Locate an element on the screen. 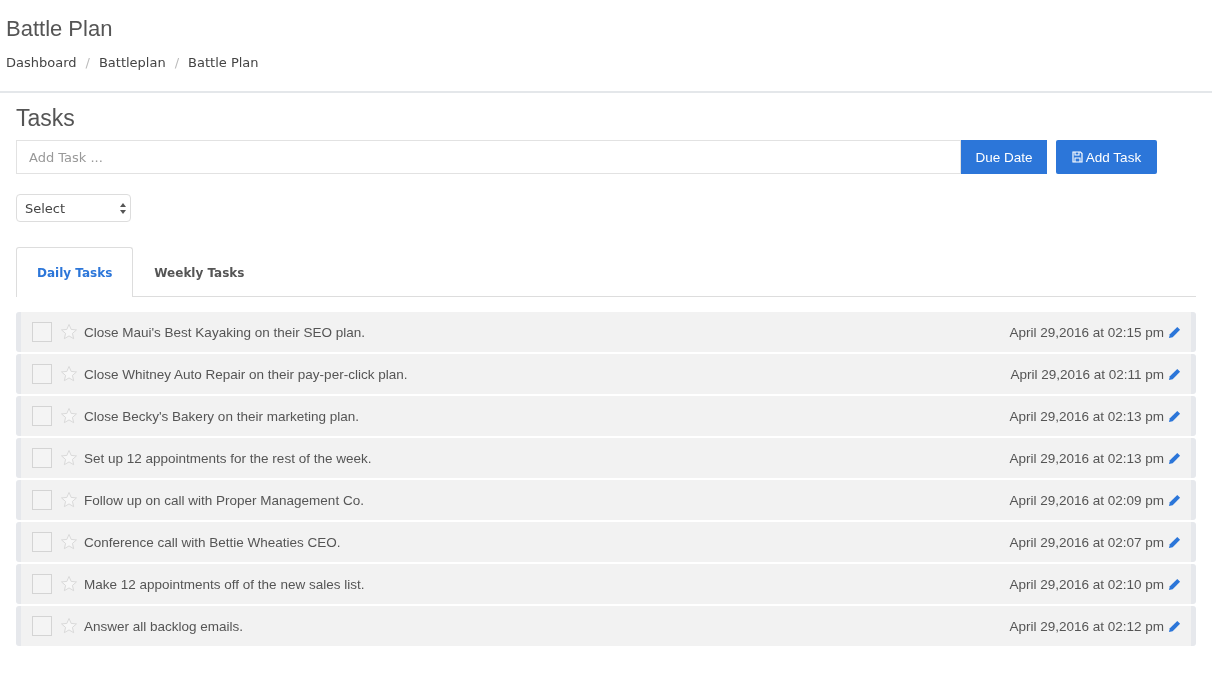  breadcrumb-link: Battleplan is located at coordinates (132, 62).